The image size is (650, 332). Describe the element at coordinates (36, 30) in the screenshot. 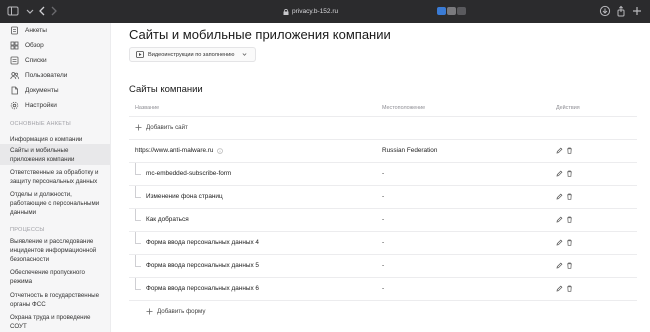

I see `sidebar-item-label: Анкеты` at that location.